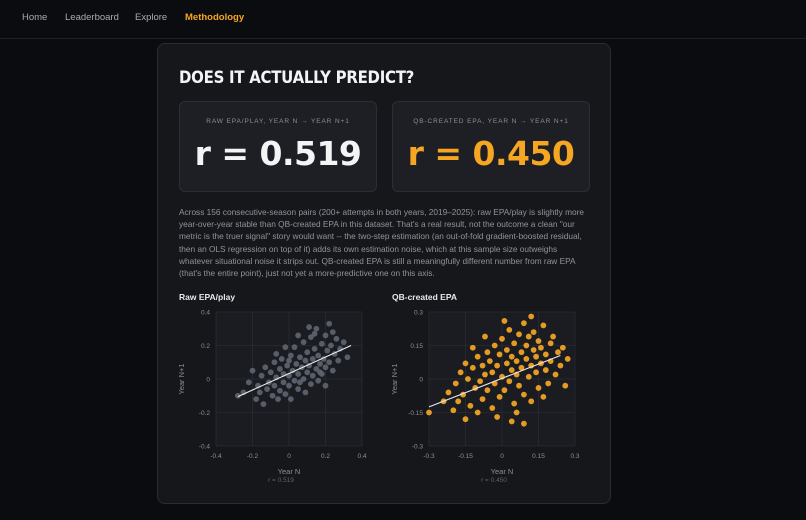 This screenshot has width=806, height=520. Describe the element at coordinates (574, 456) in the screenshot. I see `x-tick-label: 0.3` at that location.